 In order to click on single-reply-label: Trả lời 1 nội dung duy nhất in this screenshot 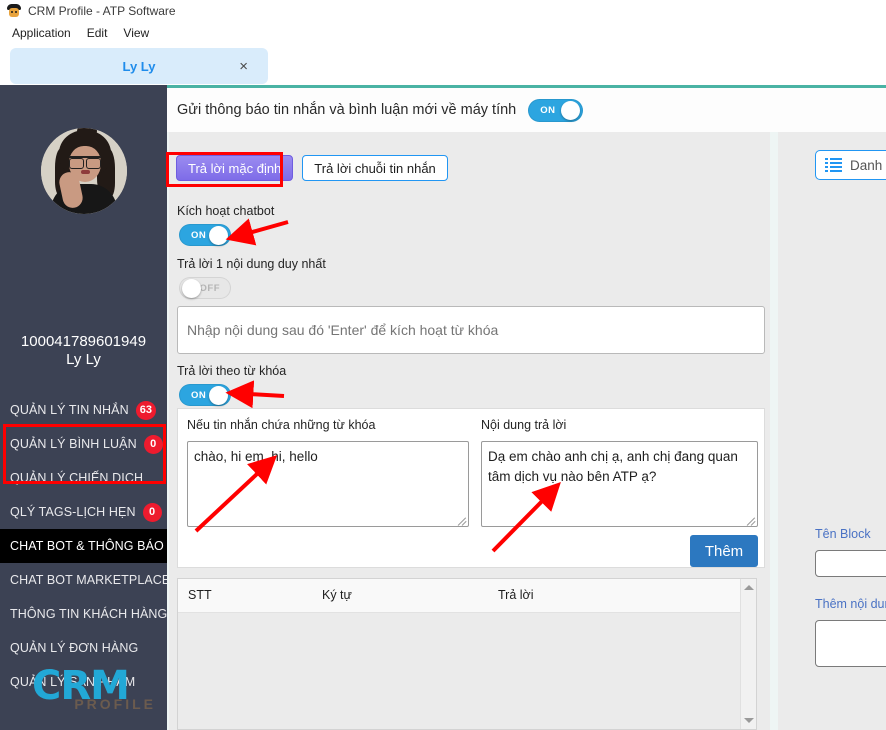, I will do `click(251, 264)`.